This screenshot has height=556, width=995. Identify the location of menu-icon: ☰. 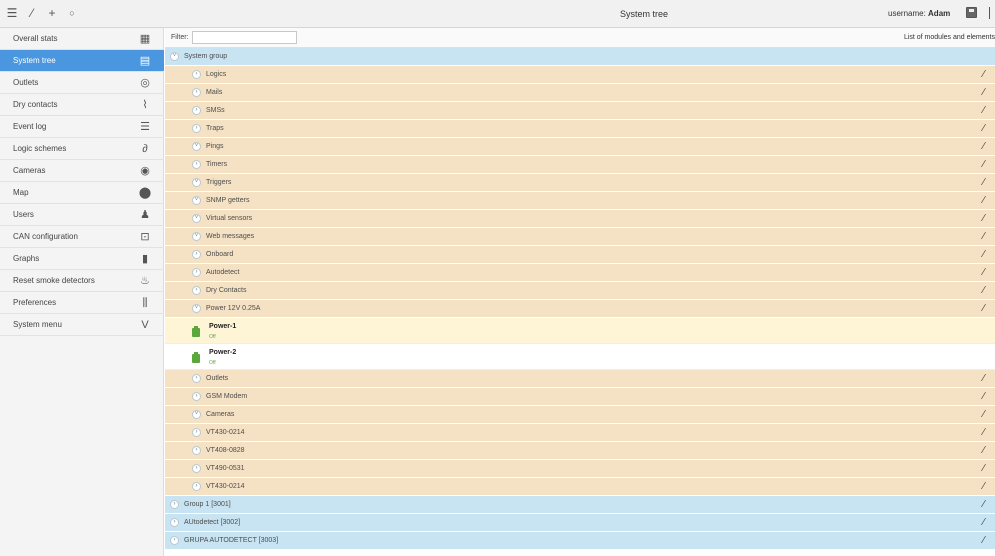
(12, 13).